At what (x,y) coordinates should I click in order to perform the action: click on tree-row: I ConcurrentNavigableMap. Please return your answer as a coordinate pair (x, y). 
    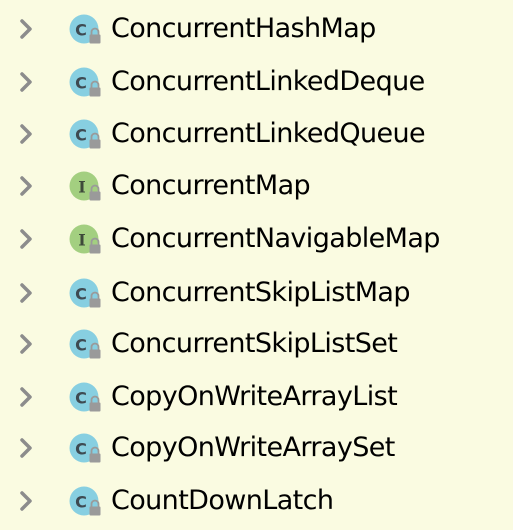
    Looking at the image, I should click on (256, 239).